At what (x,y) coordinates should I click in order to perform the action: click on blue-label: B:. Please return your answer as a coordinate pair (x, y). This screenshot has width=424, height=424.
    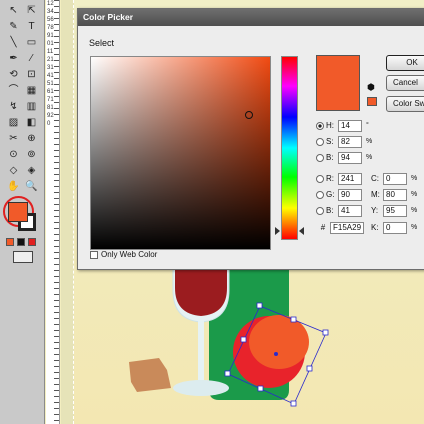
    Looking at the image, I should click on (330, 210).